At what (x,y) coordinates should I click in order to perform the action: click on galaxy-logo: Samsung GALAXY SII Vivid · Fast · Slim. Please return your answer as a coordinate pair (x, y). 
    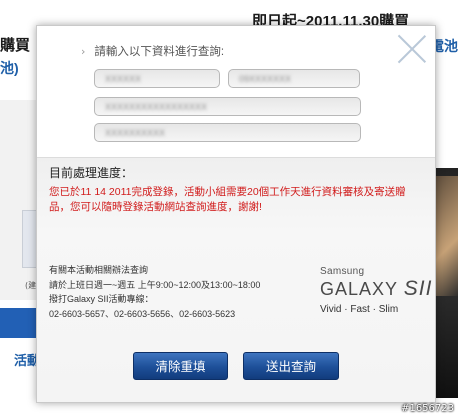
    Looking at the image, I should click on (375, 290).